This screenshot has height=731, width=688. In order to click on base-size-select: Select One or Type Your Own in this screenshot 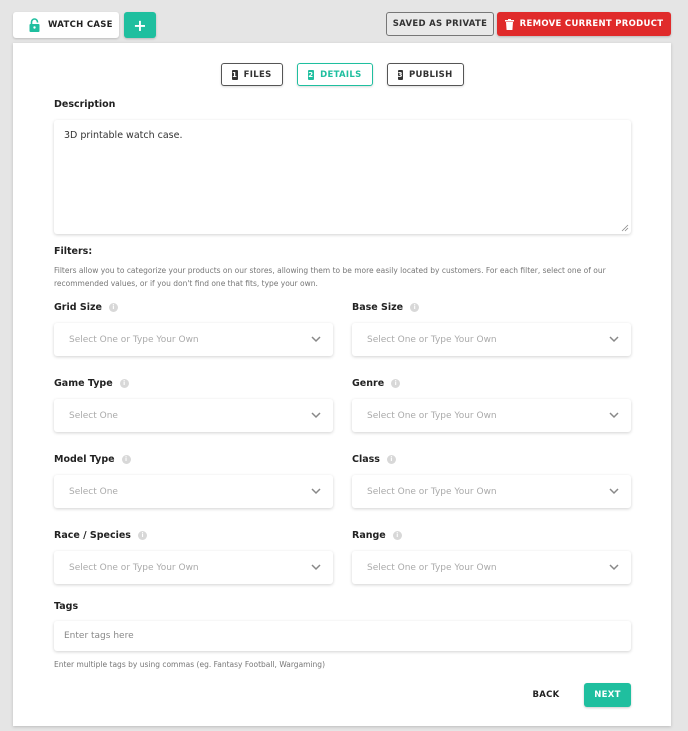, I will do `click(491, 339)`.